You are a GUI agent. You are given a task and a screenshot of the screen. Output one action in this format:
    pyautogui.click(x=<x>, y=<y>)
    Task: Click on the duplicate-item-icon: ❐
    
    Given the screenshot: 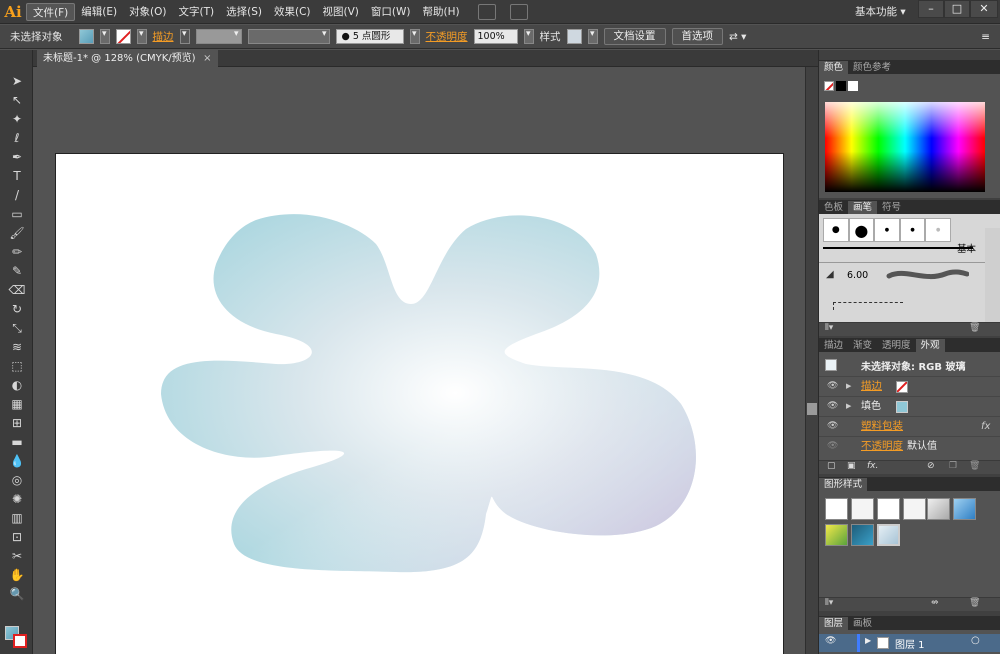 What is the action you would take?
    pyautogui.click(x=953, y=466)
    